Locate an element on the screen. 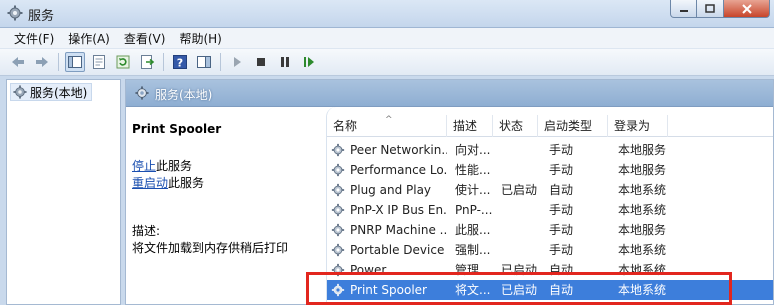 The height and width of the screenshot is (305, 774). tree-item-label: 服务(本地) is located at coordinates (59, 92).